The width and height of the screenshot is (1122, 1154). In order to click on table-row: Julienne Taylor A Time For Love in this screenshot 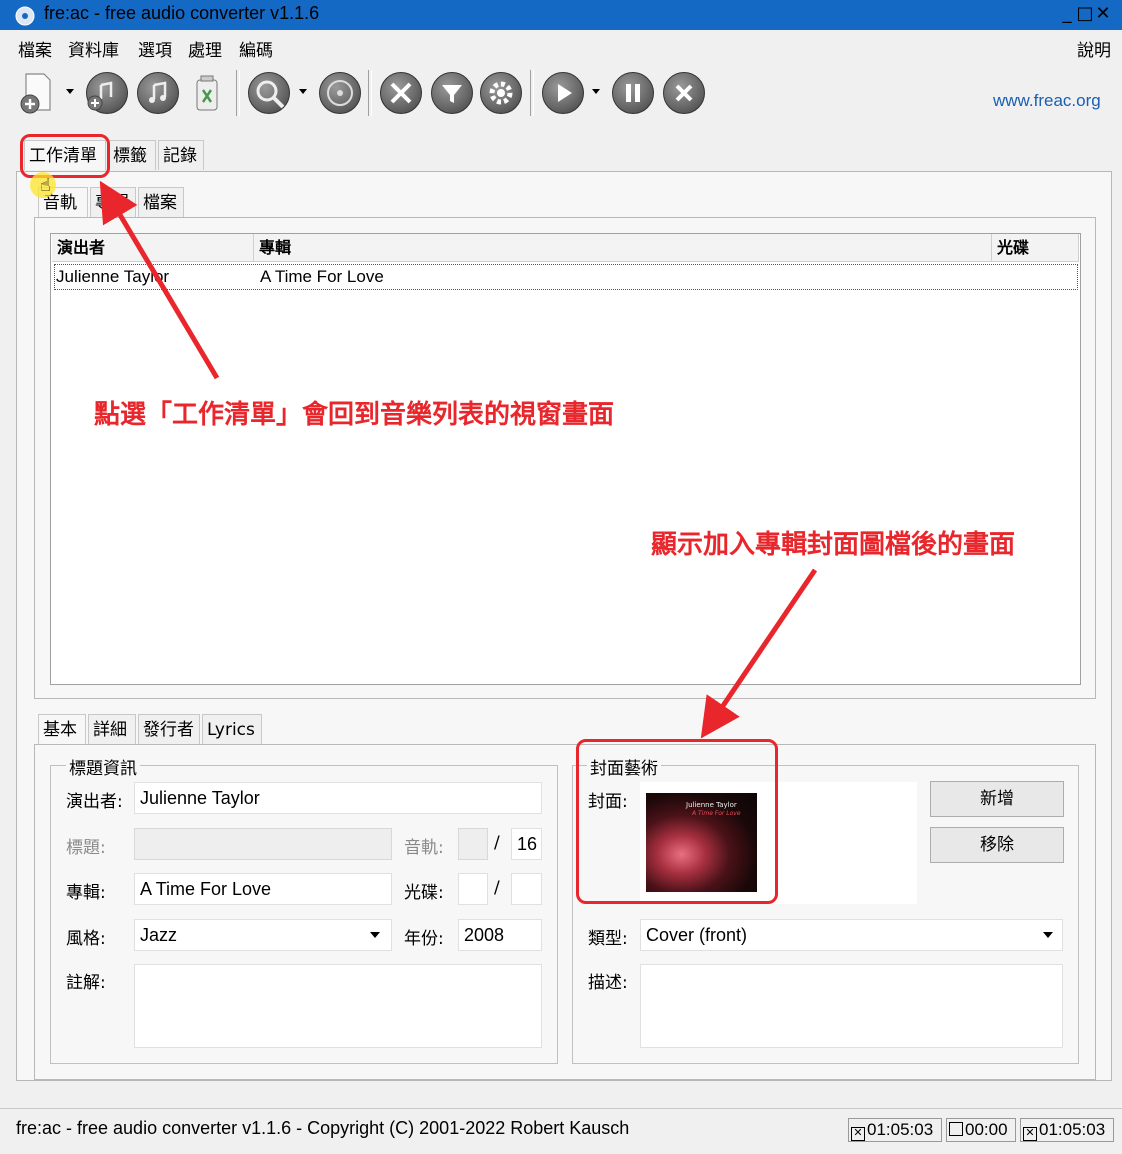, I will do `click(566, 277)`.